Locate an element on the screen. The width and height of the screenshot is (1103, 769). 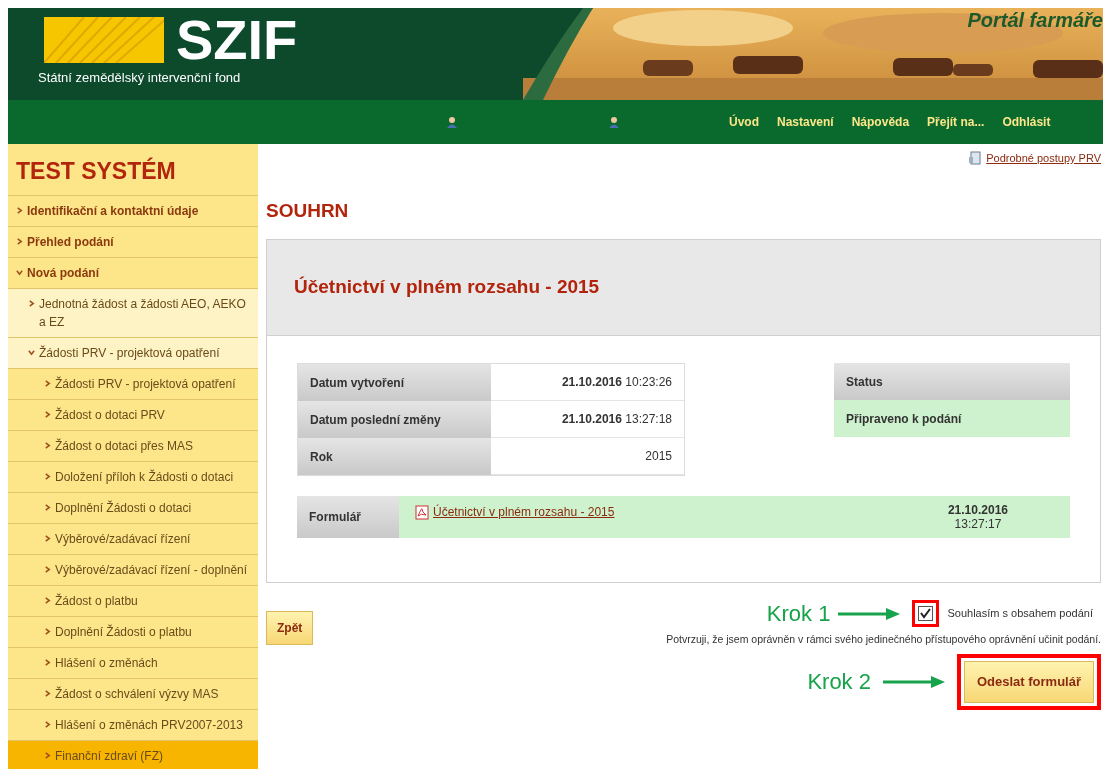
consent-label: Souhlasím s obsahem podání is located at coordinates (1020, 614).